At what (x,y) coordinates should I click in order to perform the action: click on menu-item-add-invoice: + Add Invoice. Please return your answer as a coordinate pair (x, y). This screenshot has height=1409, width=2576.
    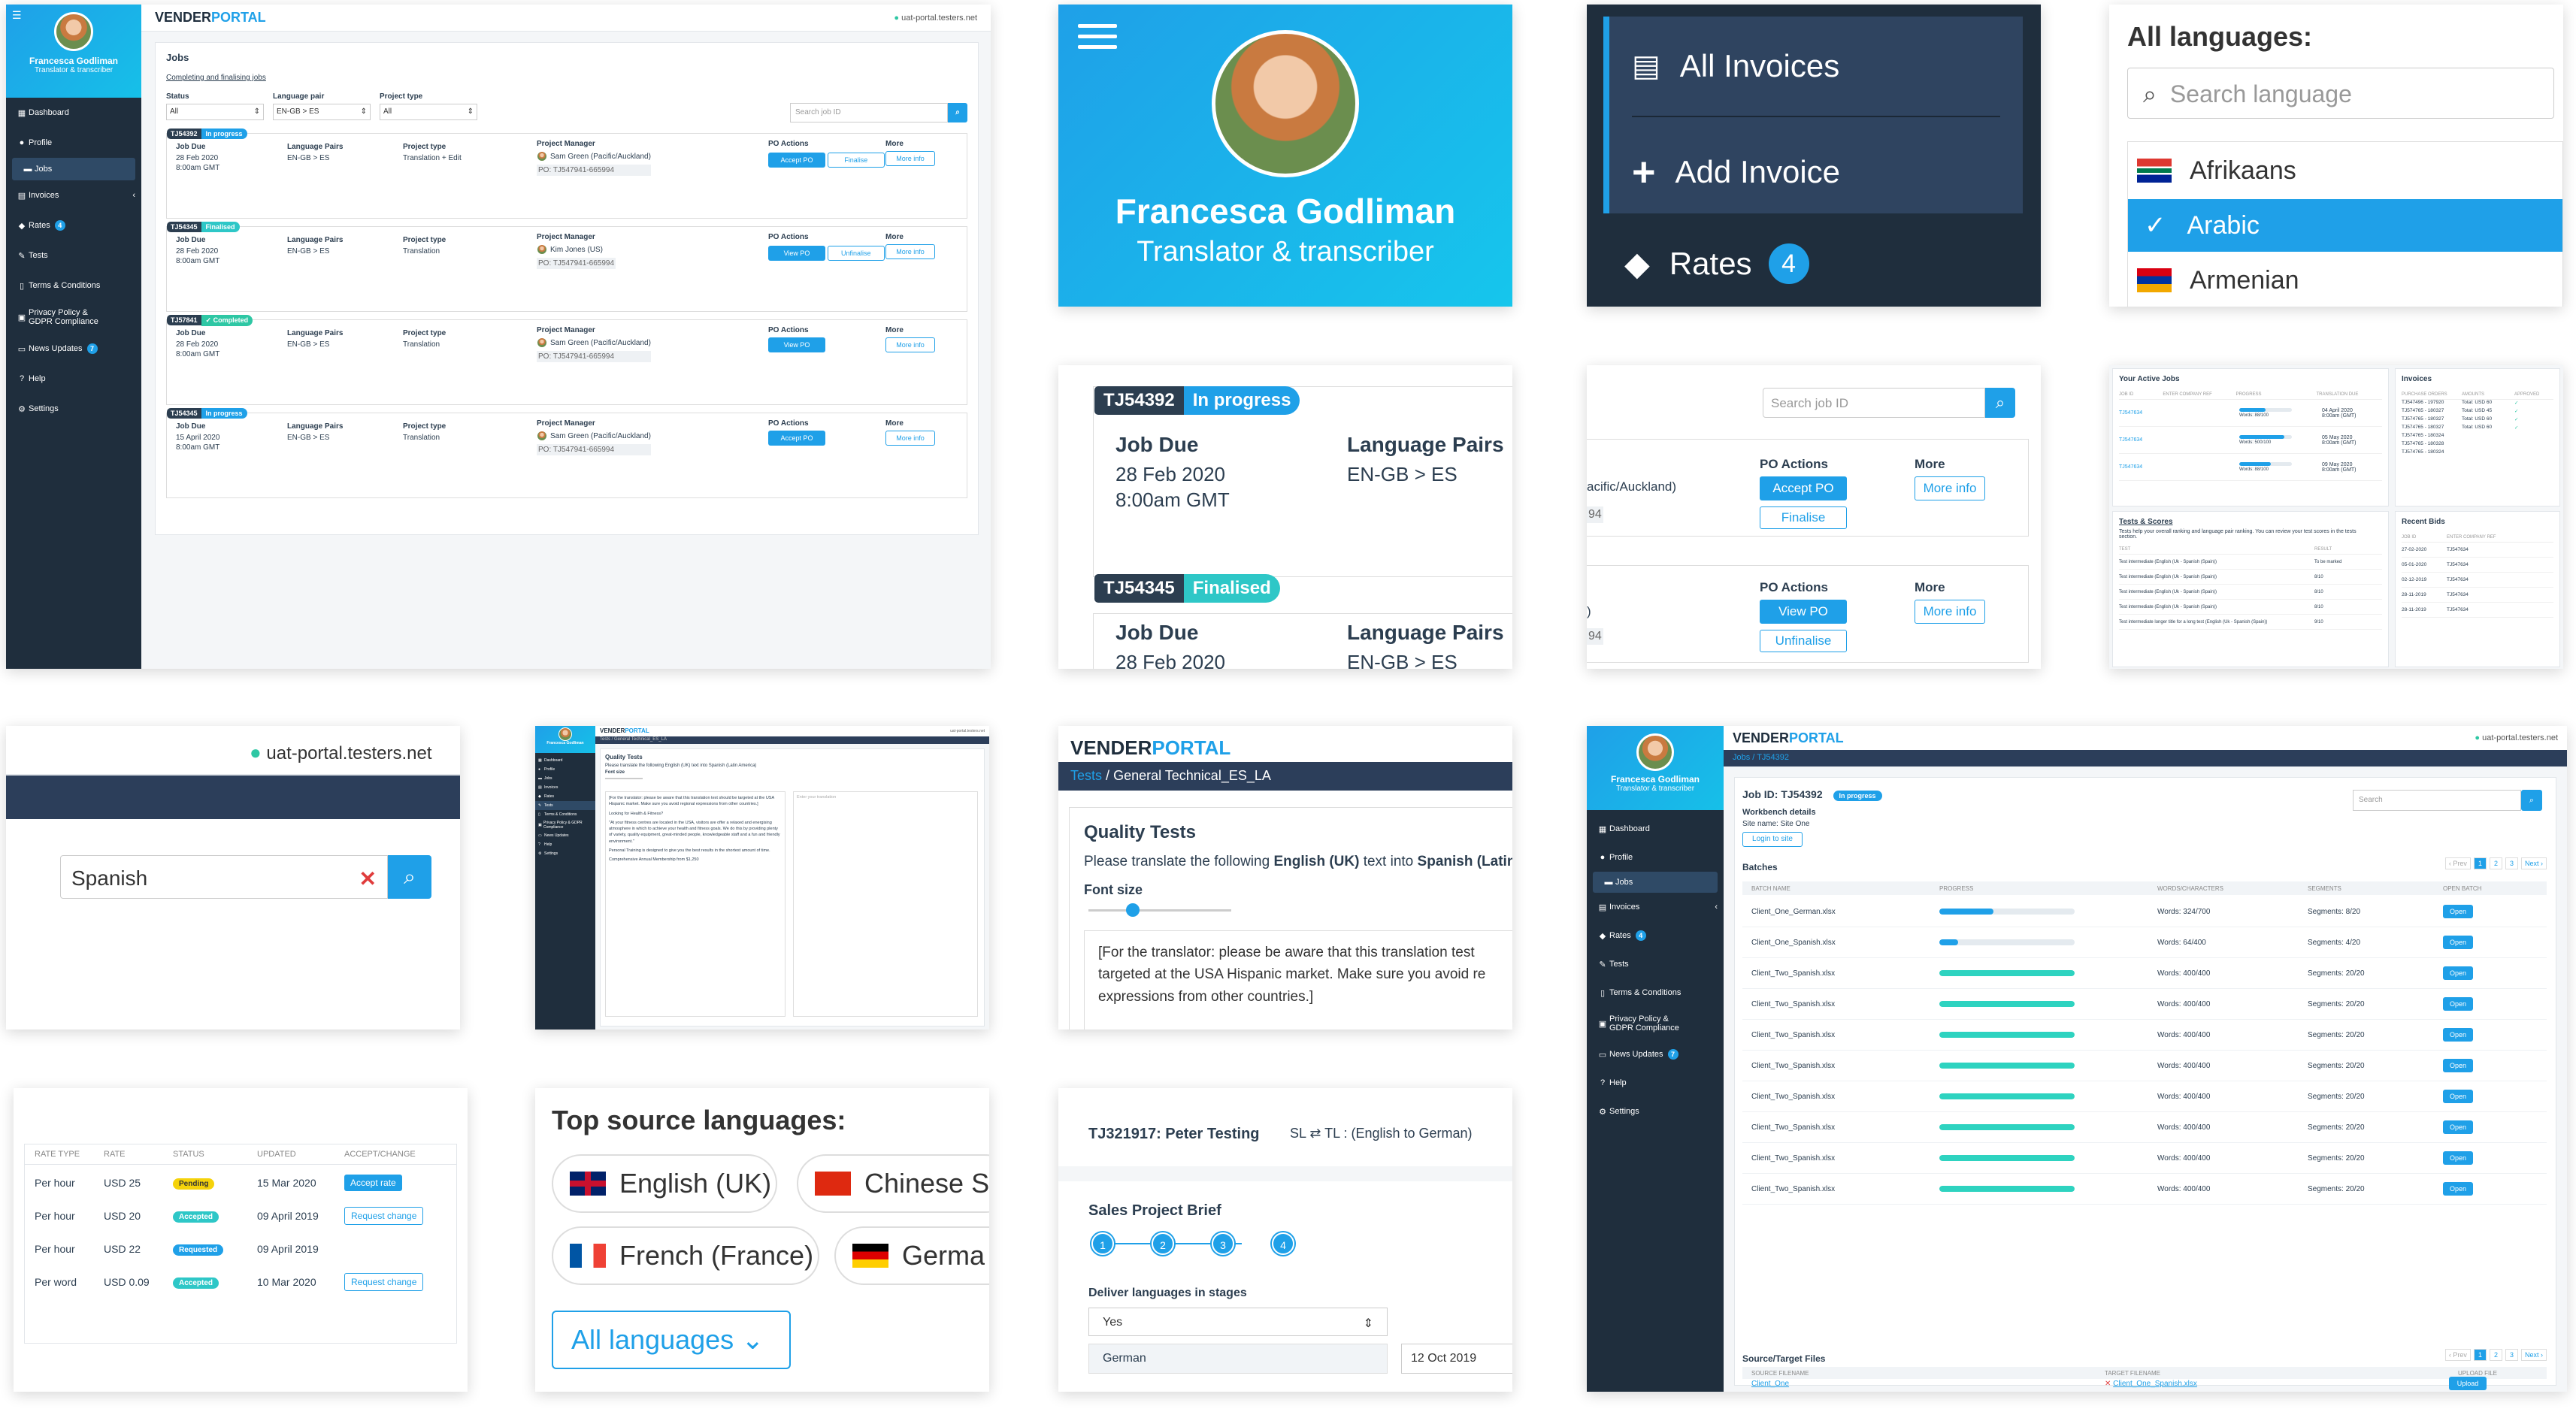
    Looking at the image, I should click on (1736, 172).